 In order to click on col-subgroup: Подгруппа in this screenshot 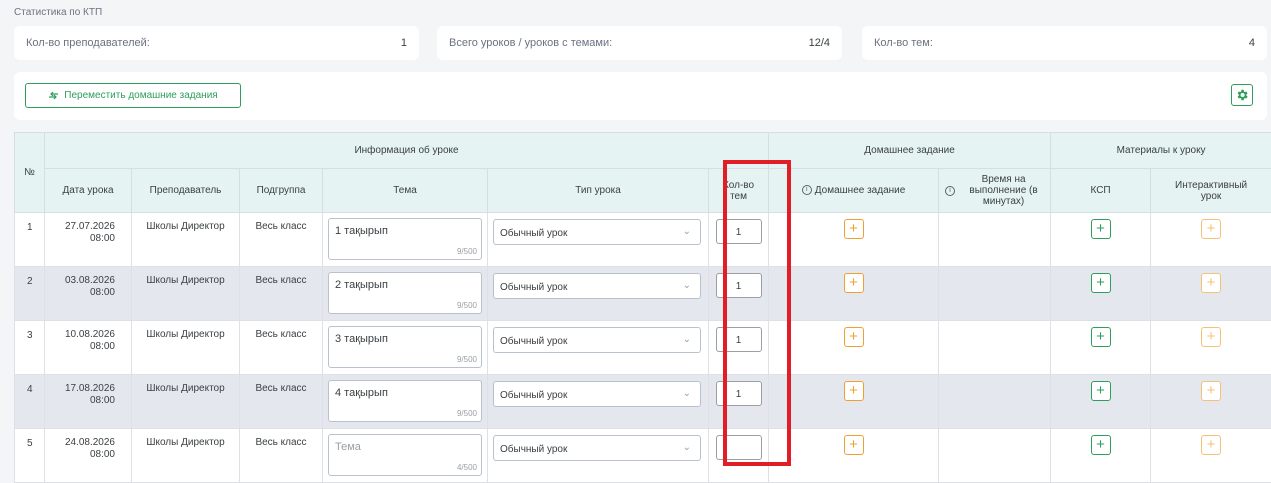, I will do `click(281, 190)`.